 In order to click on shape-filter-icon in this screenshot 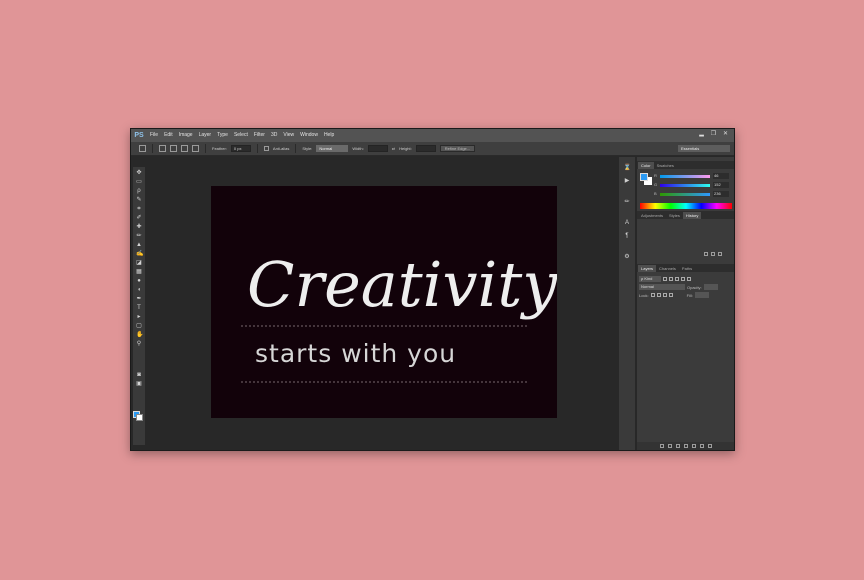, I will do `click(683, 279)`.